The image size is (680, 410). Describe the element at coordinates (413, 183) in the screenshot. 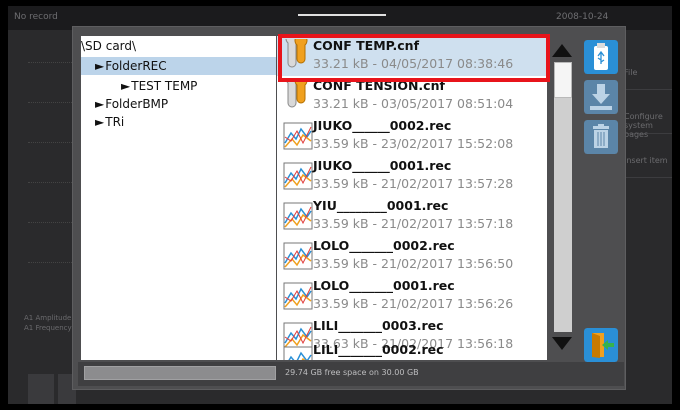

I see `file-meta: 33.59 kB - 21/02/2017 13:57:28` at that location.